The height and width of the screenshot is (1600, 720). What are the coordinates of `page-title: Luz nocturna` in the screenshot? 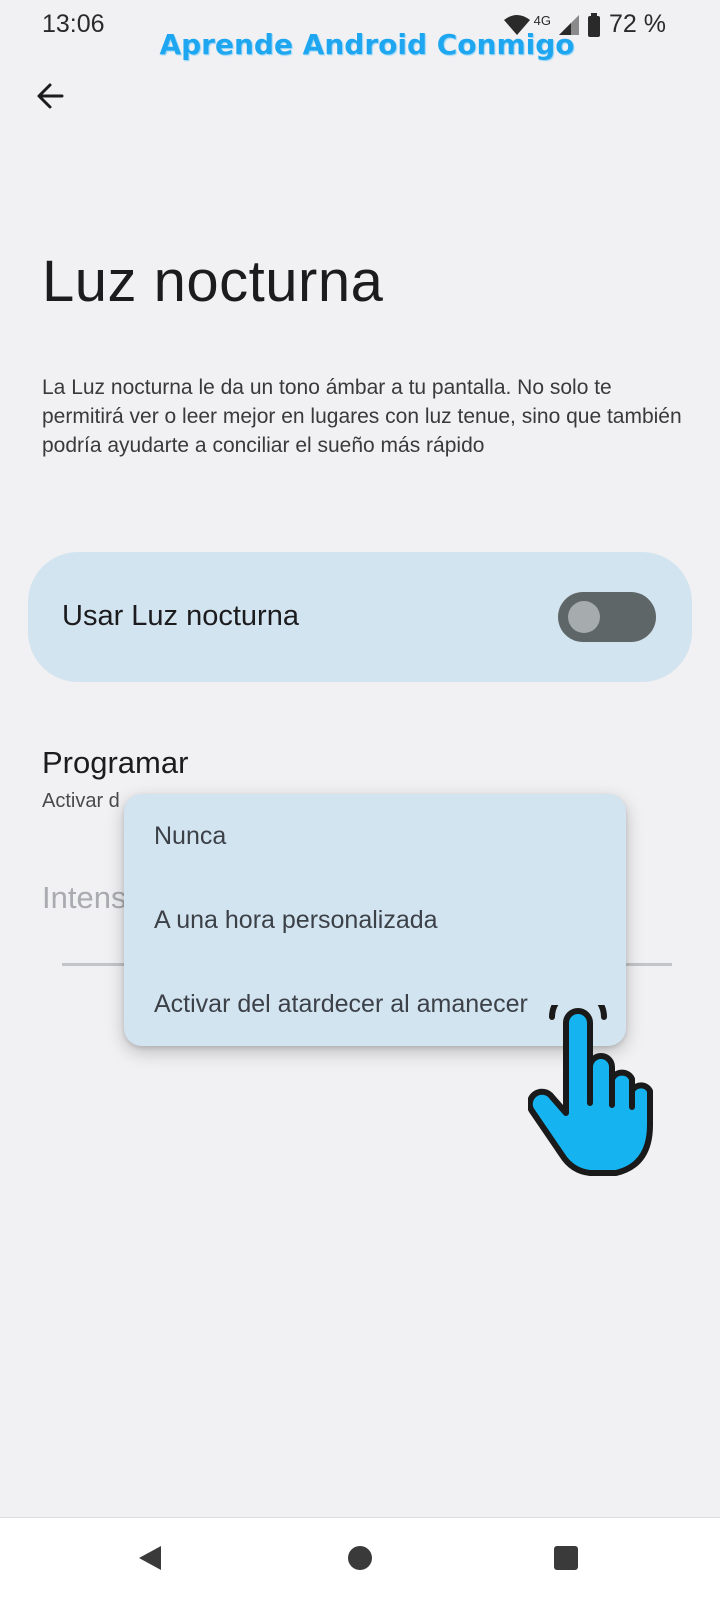 It's located at (213, 281).